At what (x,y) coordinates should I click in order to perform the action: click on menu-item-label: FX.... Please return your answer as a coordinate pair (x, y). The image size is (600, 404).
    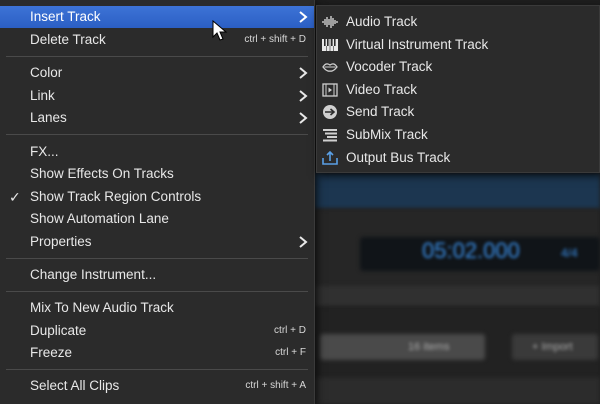
    Looking at the image, I should click on (44, 151).